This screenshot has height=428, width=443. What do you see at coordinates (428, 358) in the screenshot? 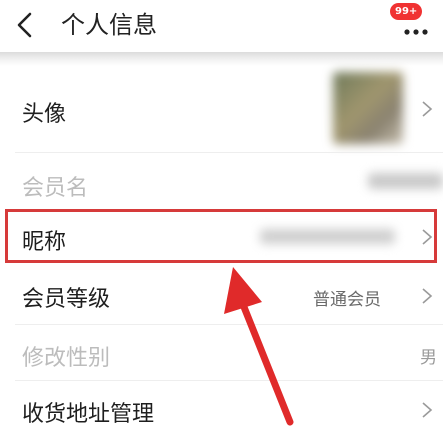
I see `gender-value: 男` at bounding box center [428, 358].